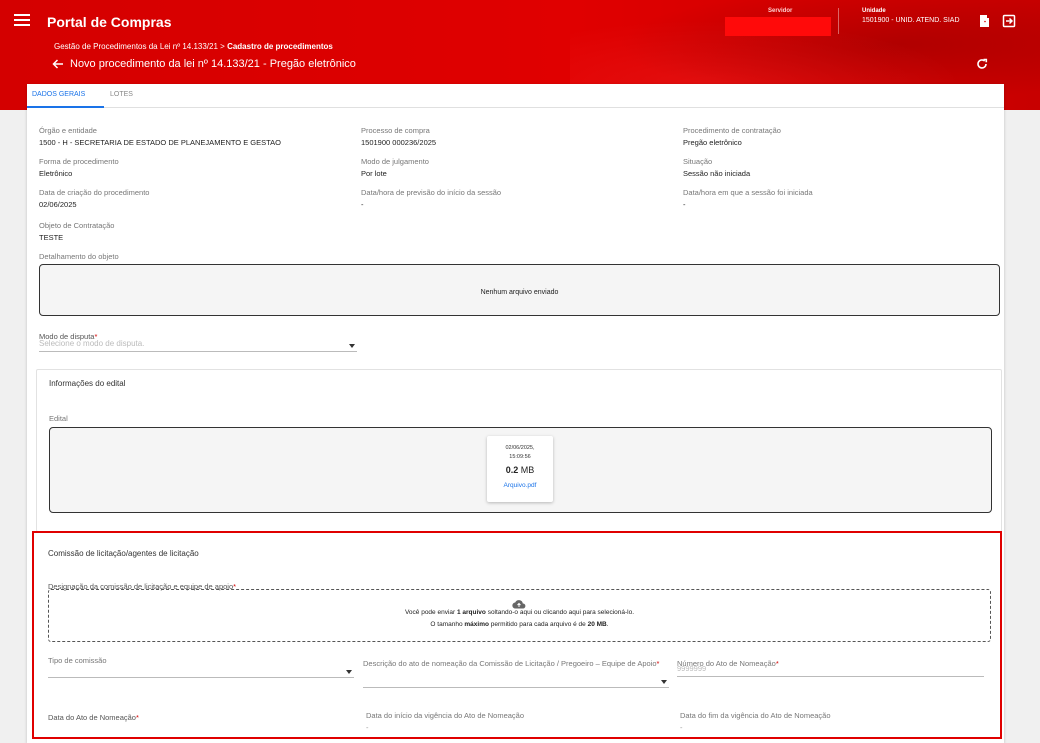  Describe the element at coordinates (109, 22) in the screenshot. I see `app-title: Portal de Compras` at that location.